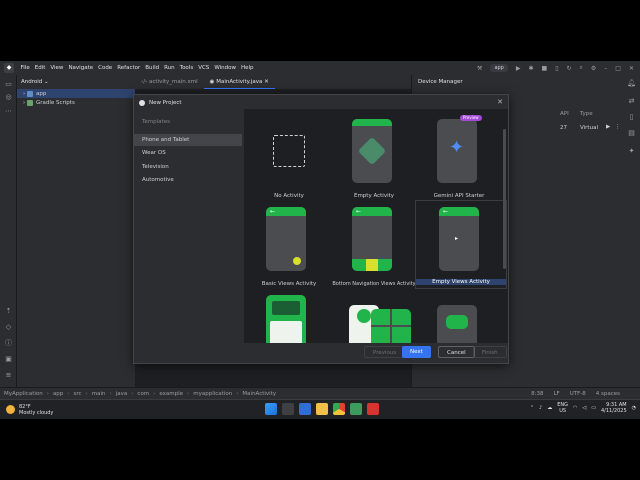 The height and width of the screenshot is (480, 640). Describe the element at coordinates (618, 68) in the screenshot. I see `maximize-icon: □` at that location.